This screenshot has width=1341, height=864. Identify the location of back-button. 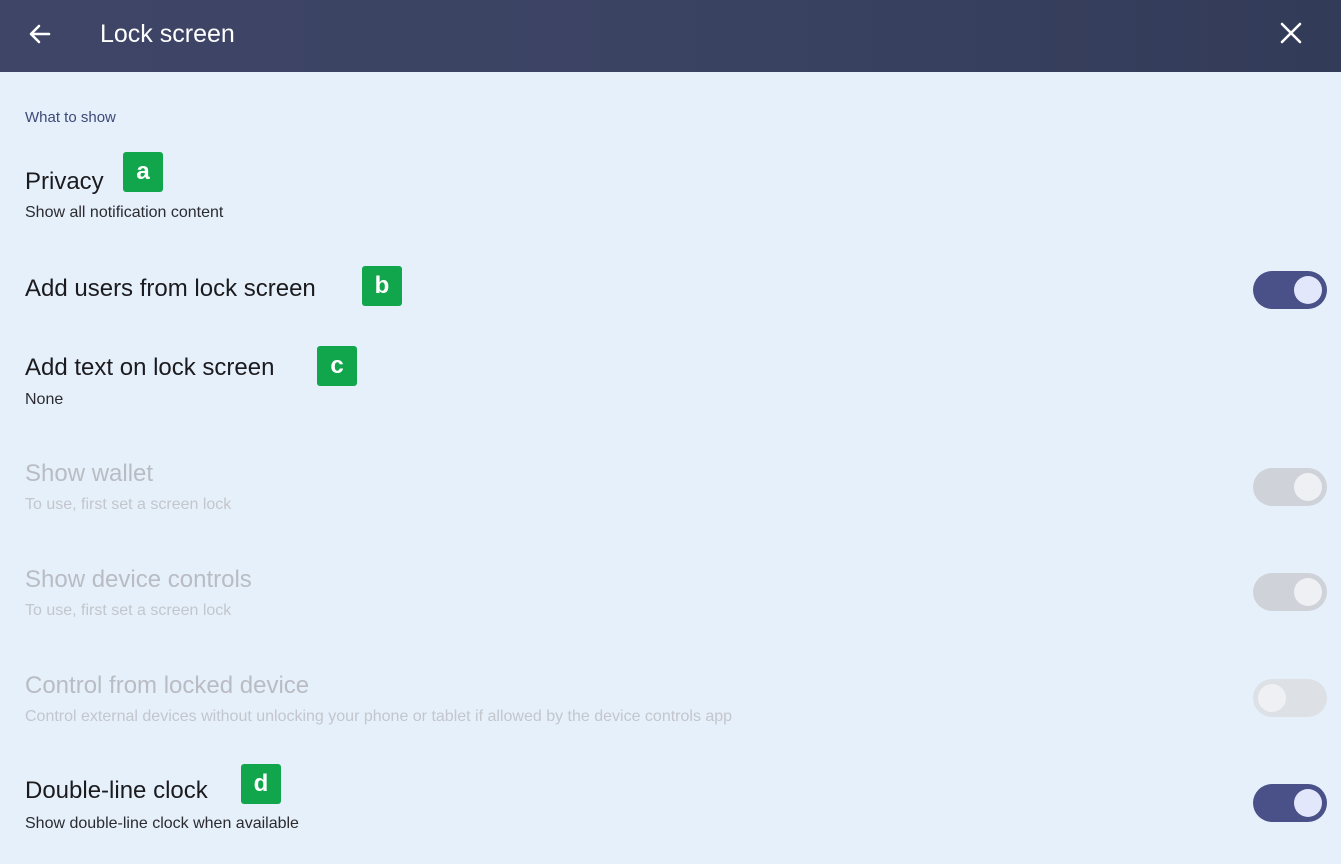
(40, 34).